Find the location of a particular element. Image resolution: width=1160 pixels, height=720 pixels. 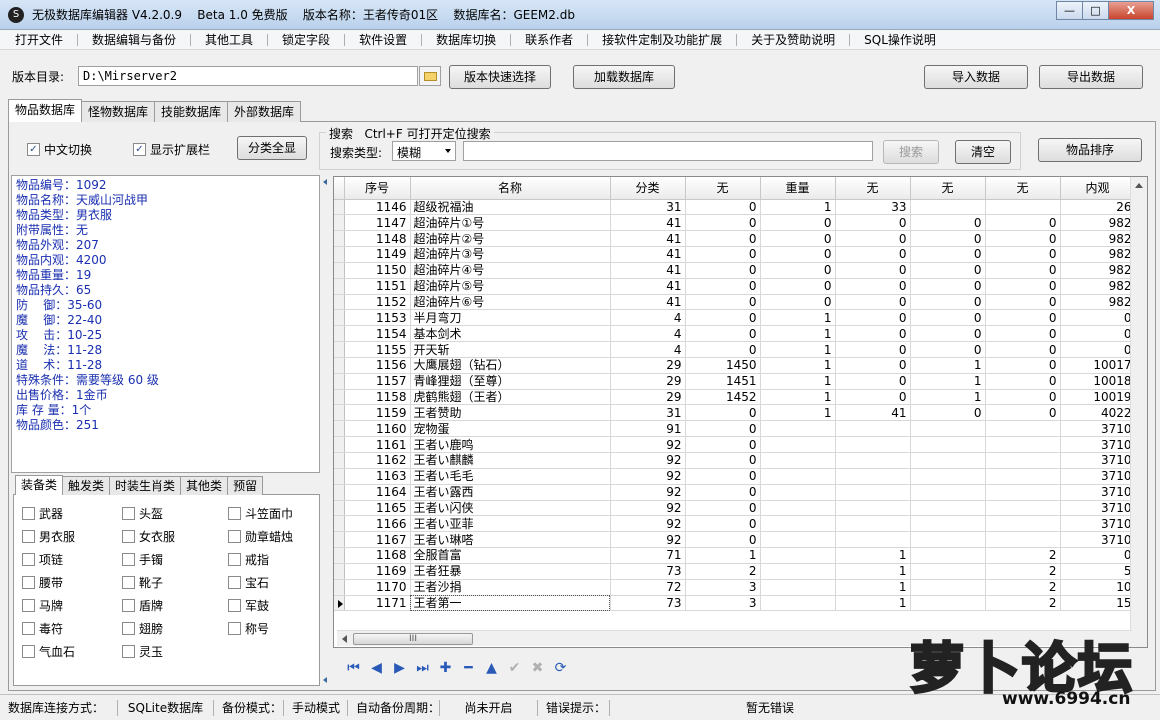

table-cell: 3 is located at coordinates (723, 603).